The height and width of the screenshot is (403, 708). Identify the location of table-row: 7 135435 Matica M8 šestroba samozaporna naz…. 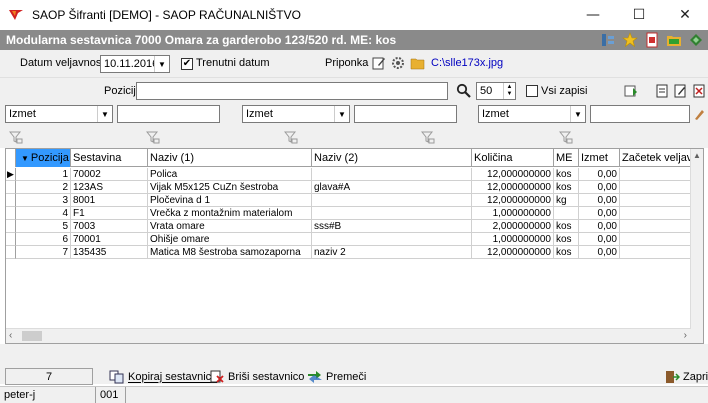
(354, 252).